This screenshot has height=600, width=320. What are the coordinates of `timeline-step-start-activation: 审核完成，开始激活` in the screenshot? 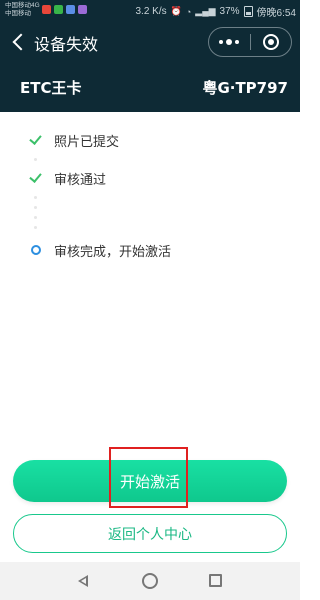 It's located at (99, 250).